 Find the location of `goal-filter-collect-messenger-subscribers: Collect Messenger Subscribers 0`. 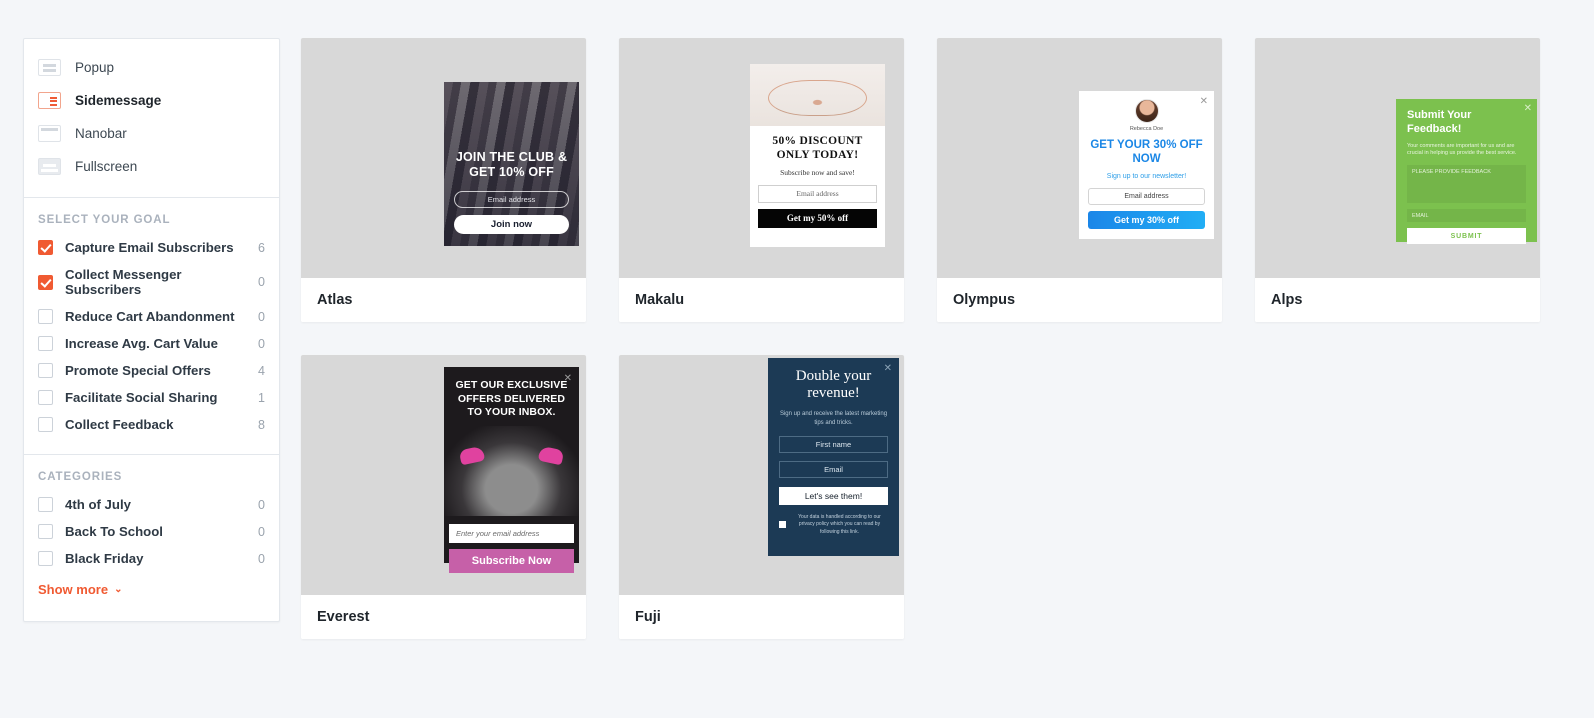

goal-filter-collect-messenger-subscribers: Collect Messenger Subscribers 0 is located at coordinates (151, 282).